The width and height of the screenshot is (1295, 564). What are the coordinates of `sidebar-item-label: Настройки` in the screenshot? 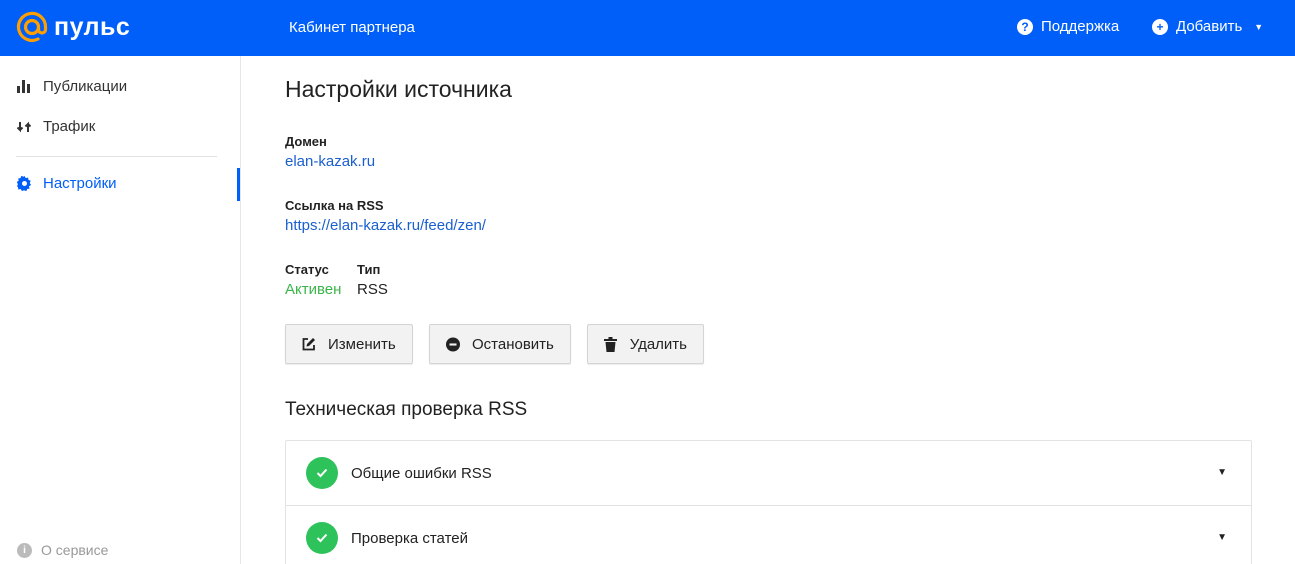 It's located at (80, 183).